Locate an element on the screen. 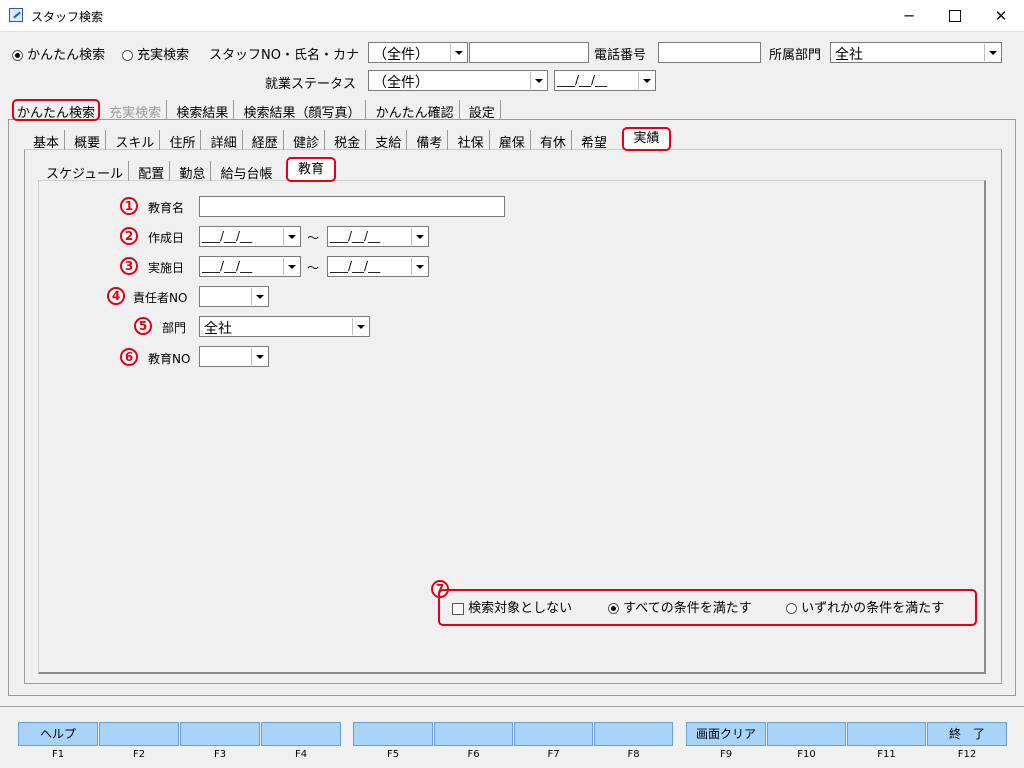 Image resolution: width=1024 pixels, height=768 pixels. mode-full-radio: 充実検索 is located at coordinates (155, 53).